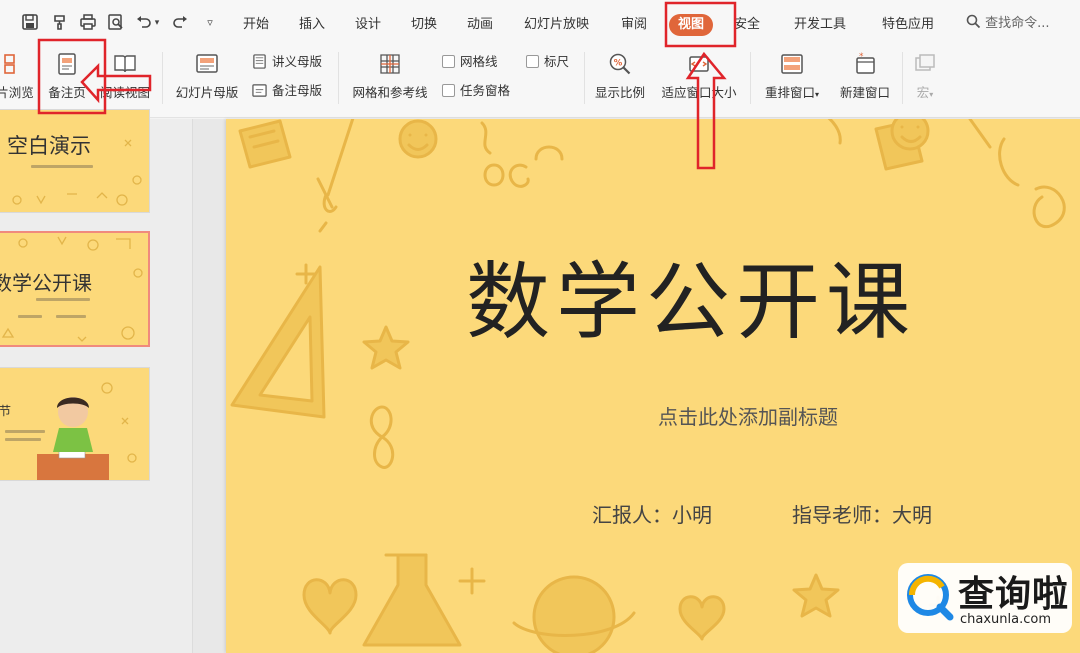 The height and width of the screenshot is (653, 1080). What do you see at coordinates (49, 146) in the screenshot?
I see `thumb-1-title: 空白演示` at bounding box center [49, 146].